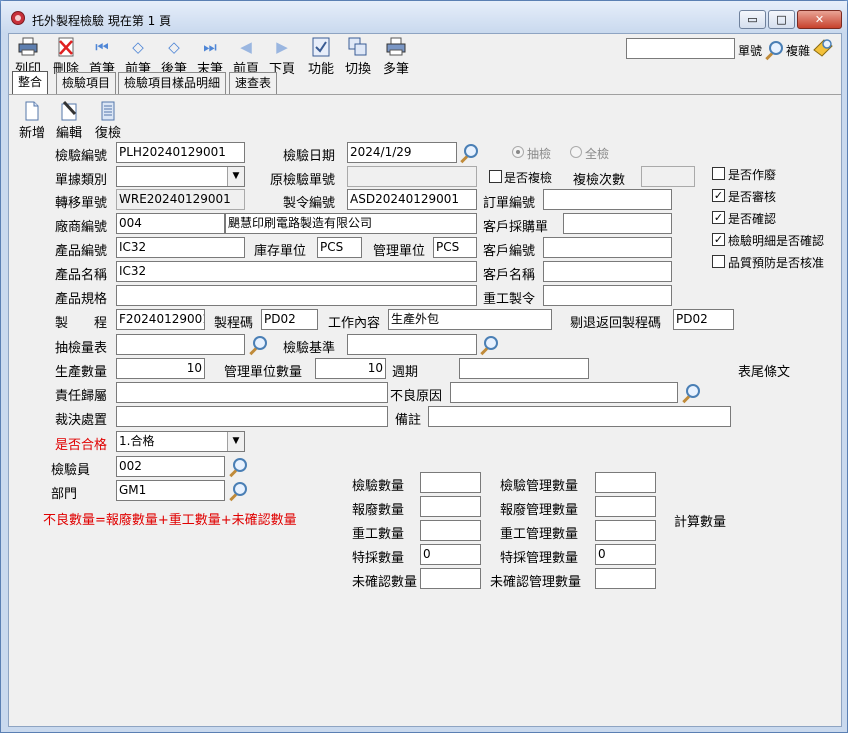  What do you see at coordinates (350, 368) in the screenshot?
I see `mgmt-qty-field: 10` at bounding box center [350, 368].